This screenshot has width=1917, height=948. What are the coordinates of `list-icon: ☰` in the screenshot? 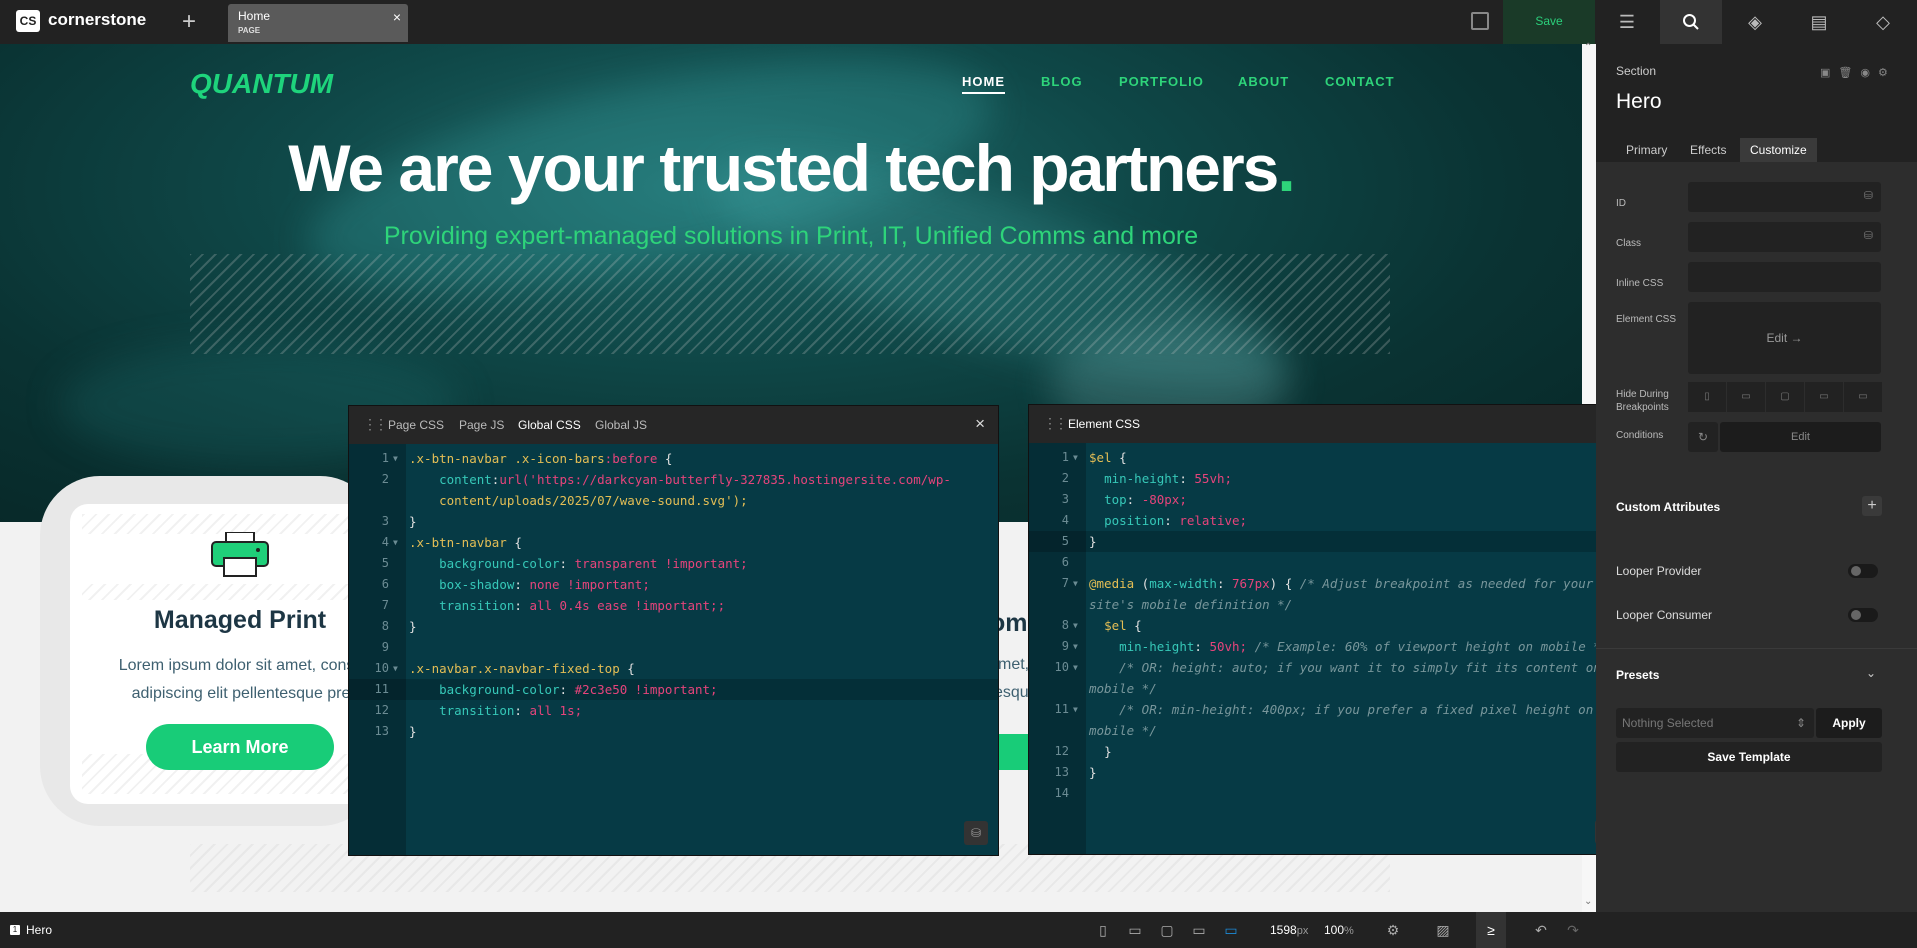 It's located at (1627, 22).